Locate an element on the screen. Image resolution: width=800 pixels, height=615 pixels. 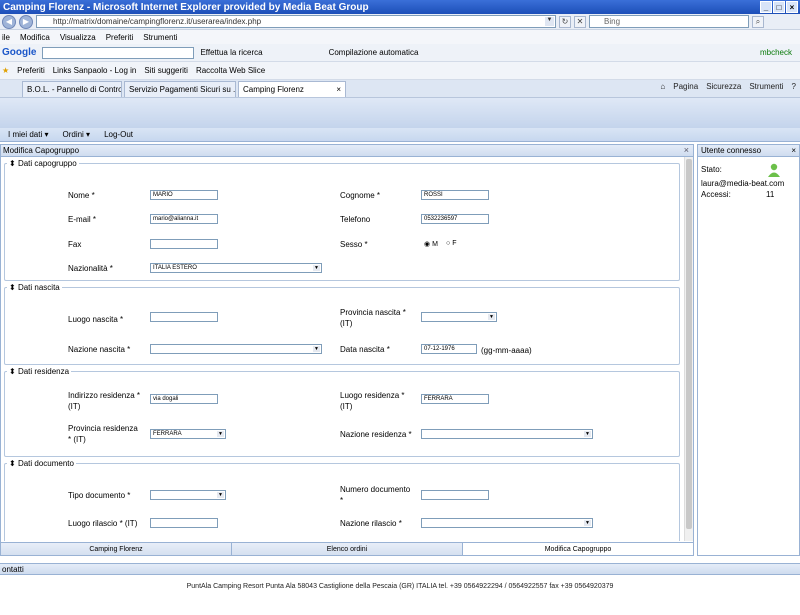
menu-orders-label: Ordini is located at coordinates (73, 134).